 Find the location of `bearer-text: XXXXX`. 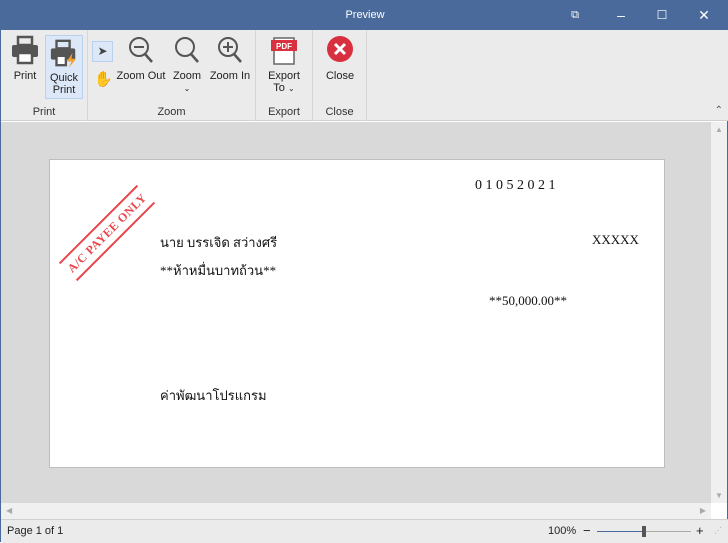

bearer-text: XXXXX is located at coordinates (615, 239).